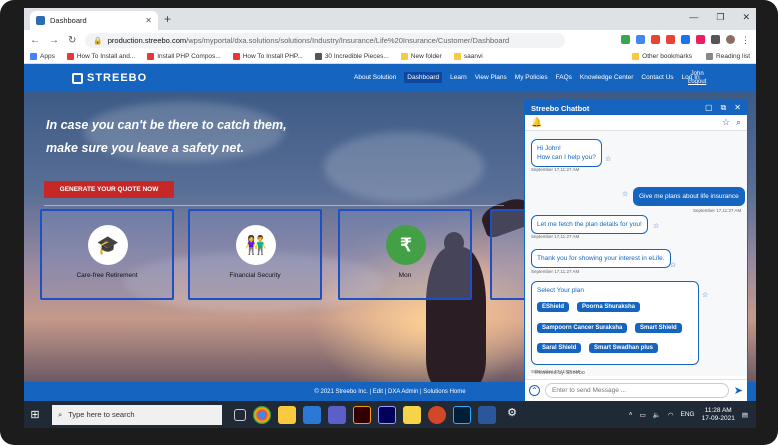  What do you see at coordinates (473, 56) in the screenshot?
I see `bookmark-label: saanvi` at bounding box center [473, 56].